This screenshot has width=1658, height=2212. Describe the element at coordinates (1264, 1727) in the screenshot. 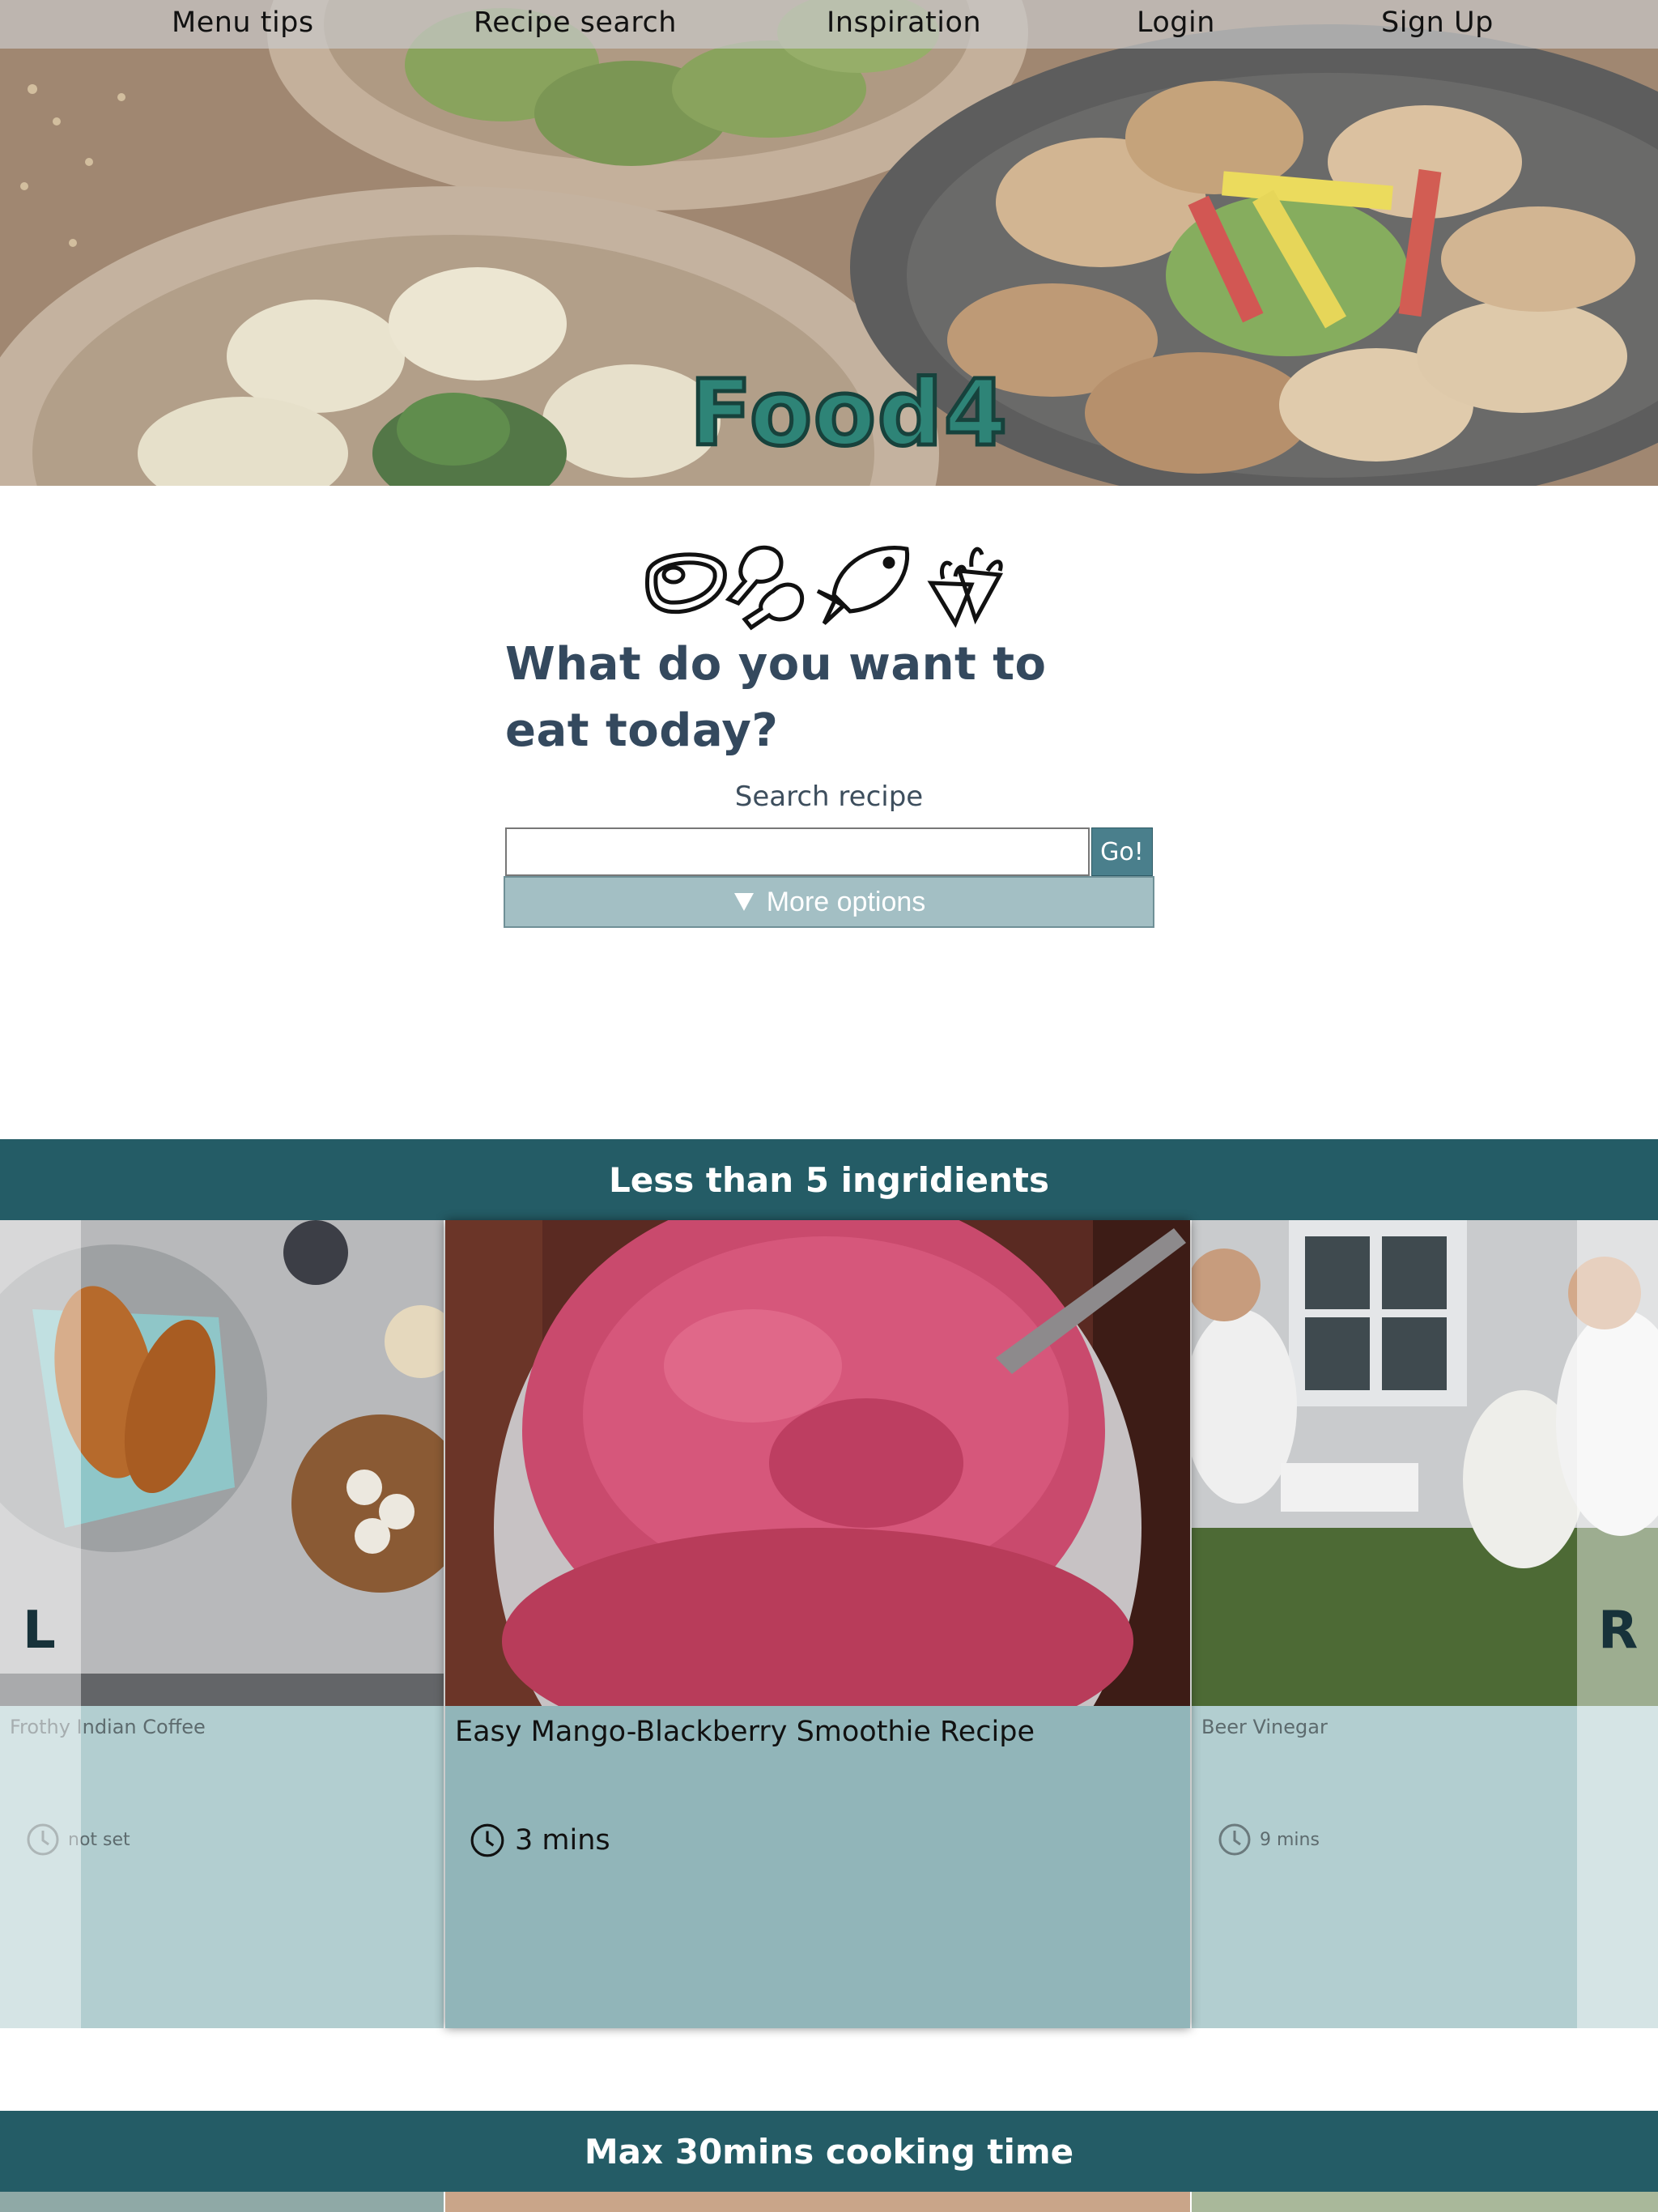

I see `recipe-title: Beer Vinegar` at that location.